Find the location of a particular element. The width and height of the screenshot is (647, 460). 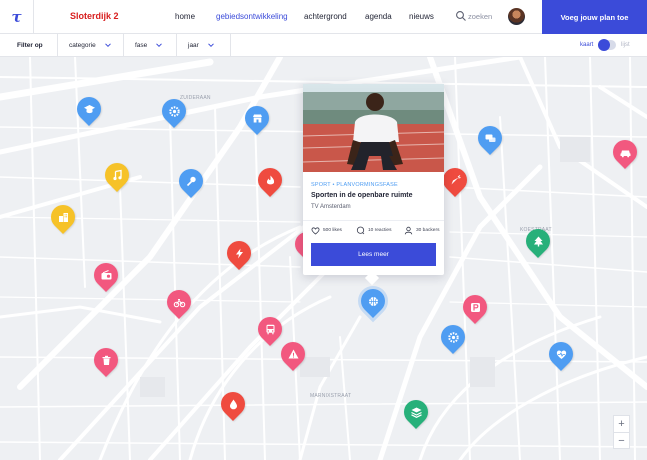

carrot-icon is located at coordinates (456, 179).